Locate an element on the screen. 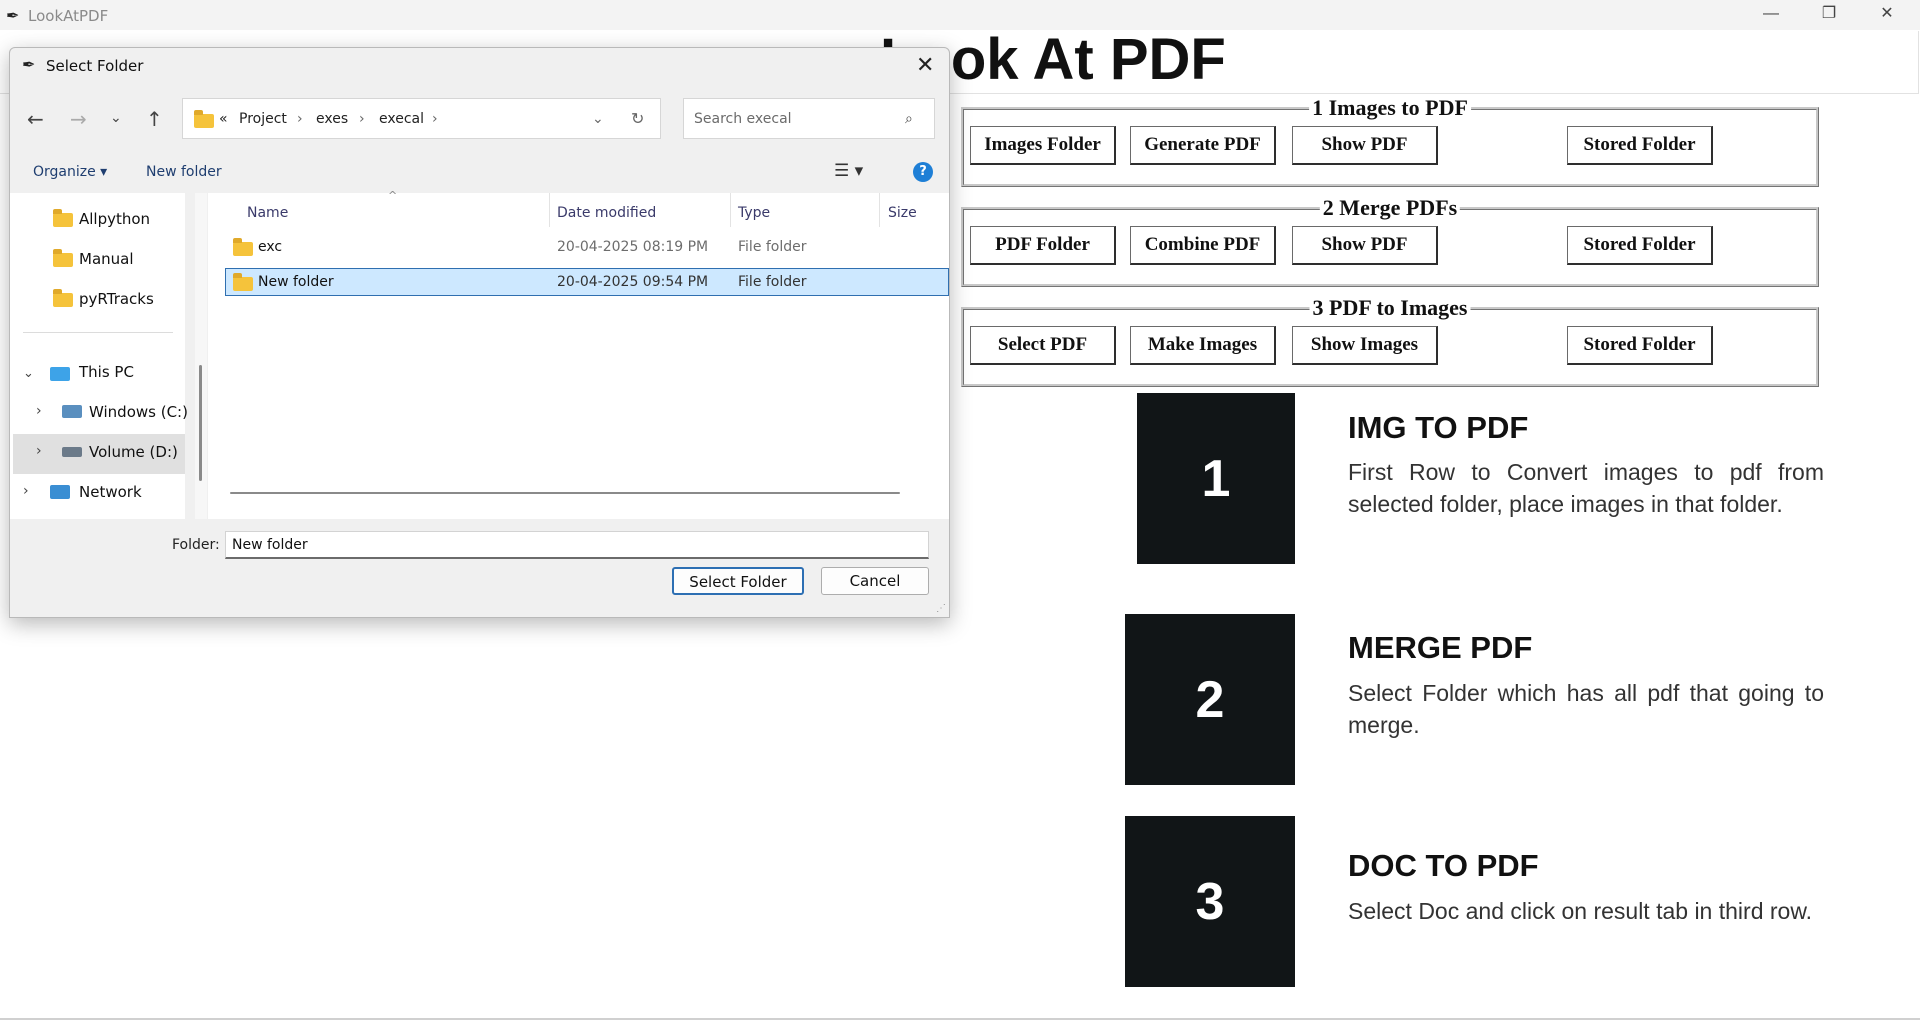  step-2-badge: 2 is located at coordinates (1210, 699).